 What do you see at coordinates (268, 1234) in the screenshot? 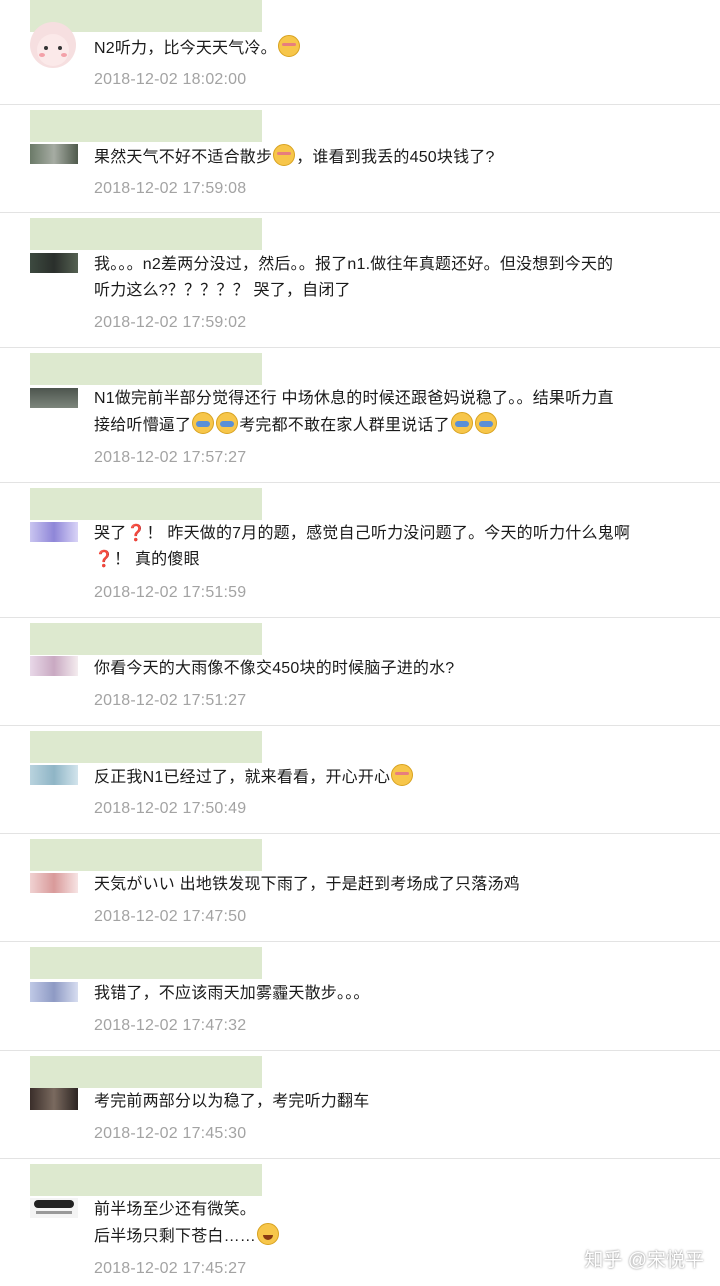
I see `laughing-emoji-icon` at bounding box center [268, 1234].